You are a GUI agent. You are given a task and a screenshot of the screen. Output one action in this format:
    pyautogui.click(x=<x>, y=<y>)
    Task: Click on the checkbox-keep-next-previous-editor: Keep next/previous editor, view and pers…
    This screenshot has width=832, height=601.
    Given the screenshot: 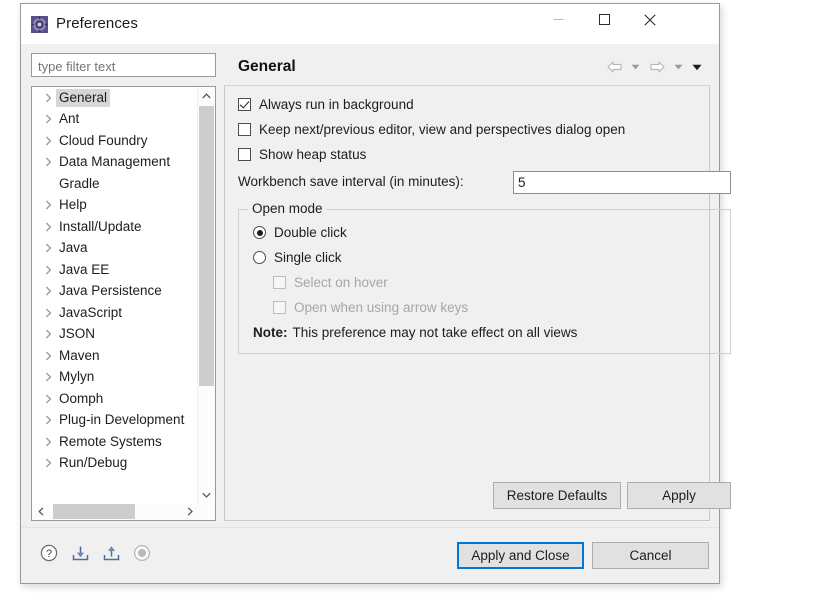 What is the action you would take?
    pyautogui.click(x=431, y=129)
    